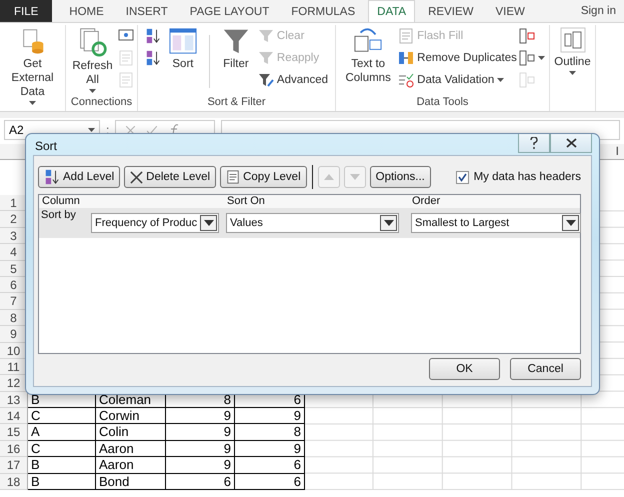  Describe the element at coordinates (13, 449) in the screenshot. I see `row-header: 16` at that location.